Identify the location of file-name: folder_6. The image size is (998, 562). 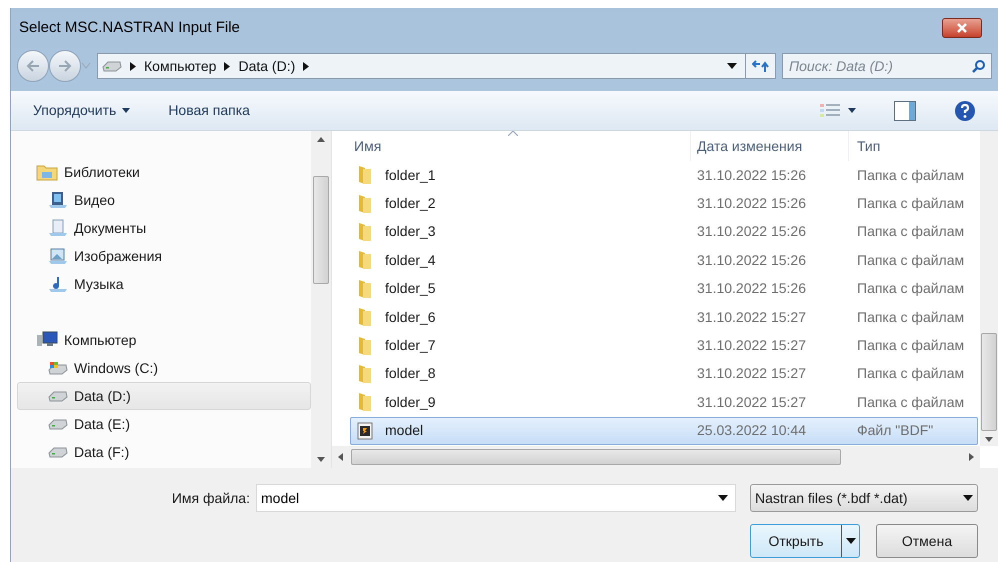
(410, 317).